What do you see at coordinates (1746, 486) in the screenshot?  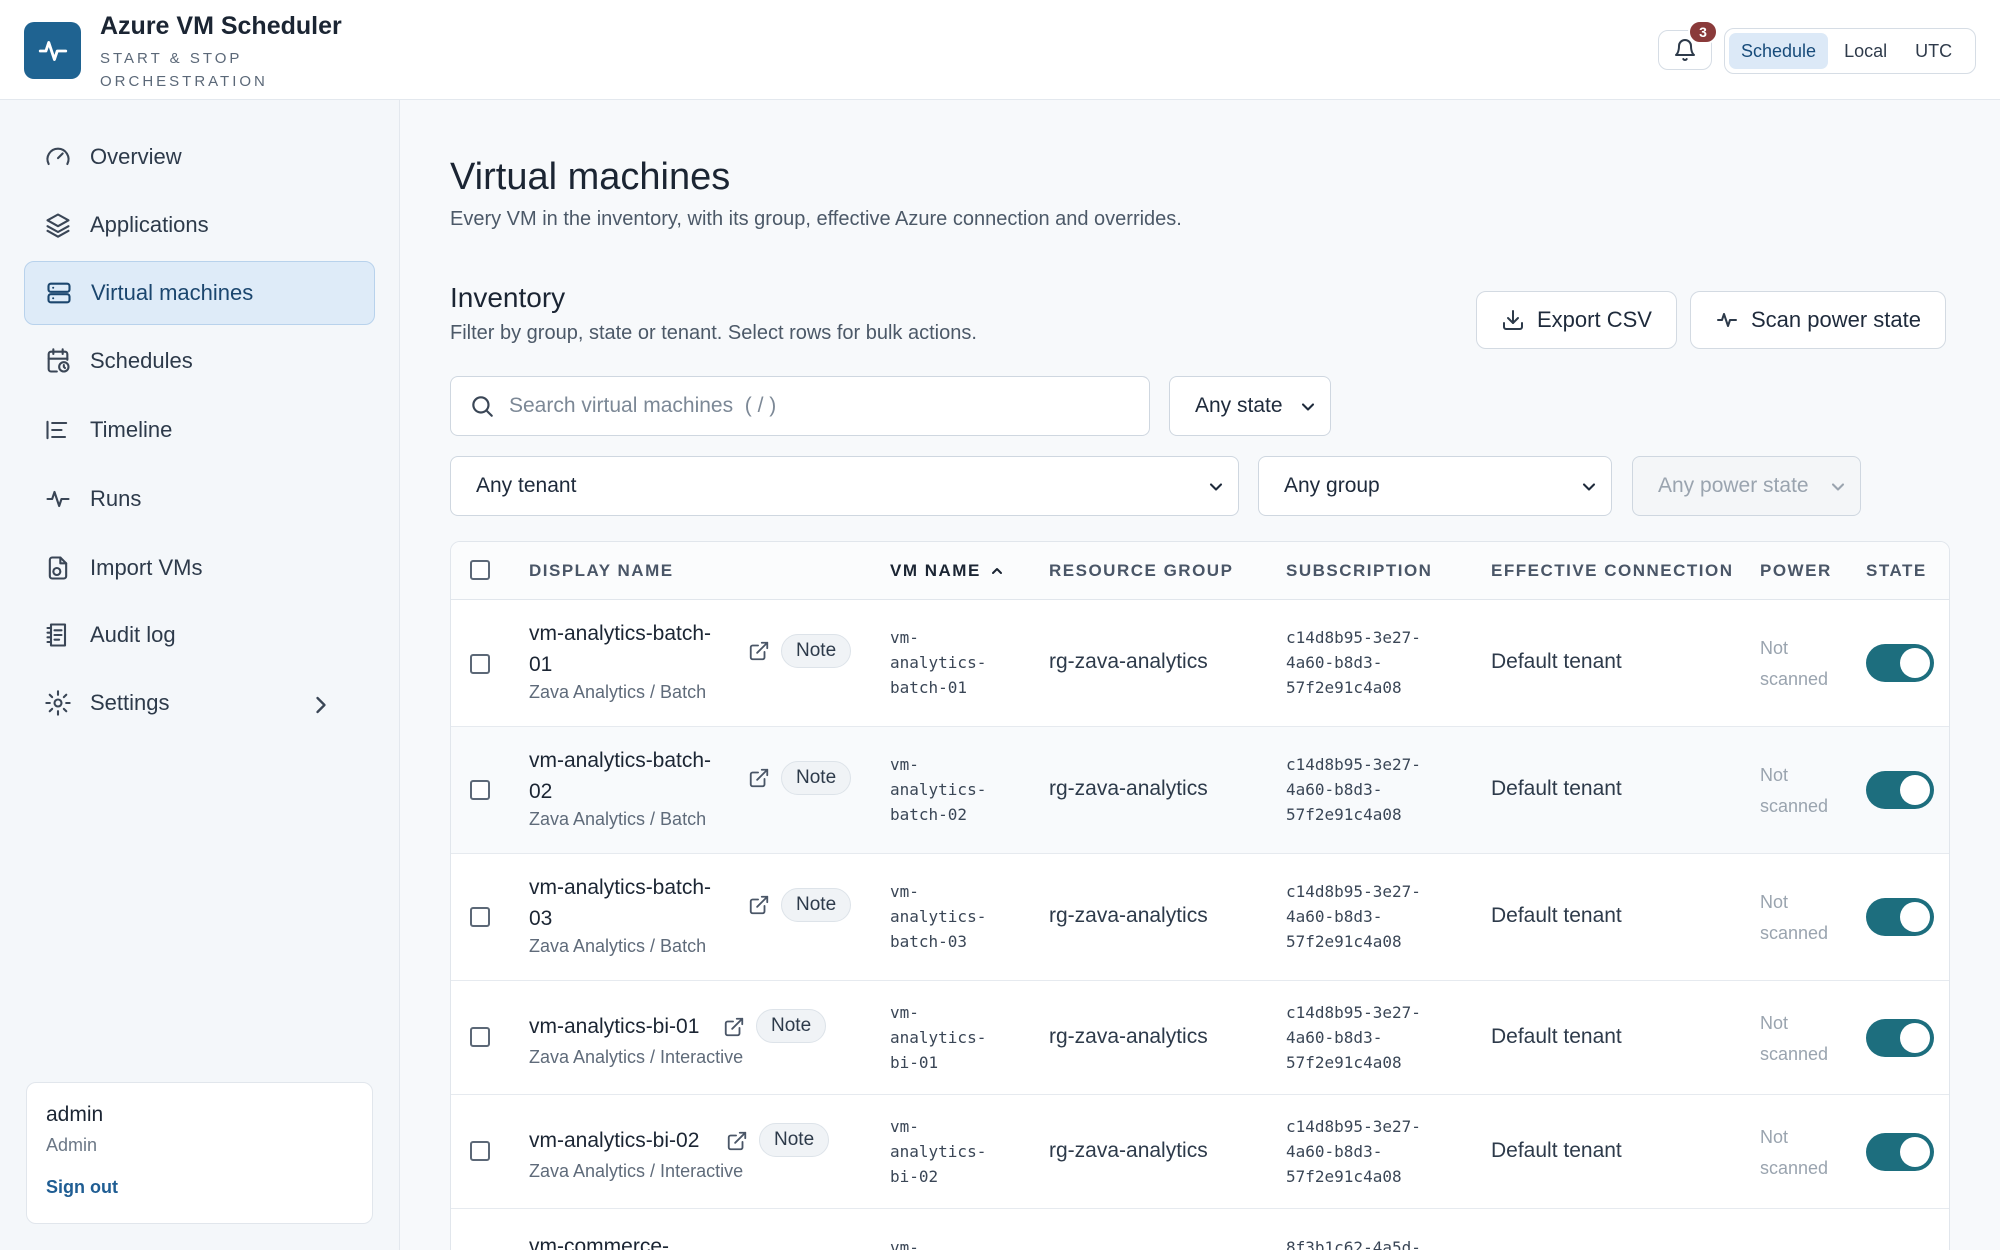 I see `power-state-filter-select: Any power state` at bounding box center [1746, 486].